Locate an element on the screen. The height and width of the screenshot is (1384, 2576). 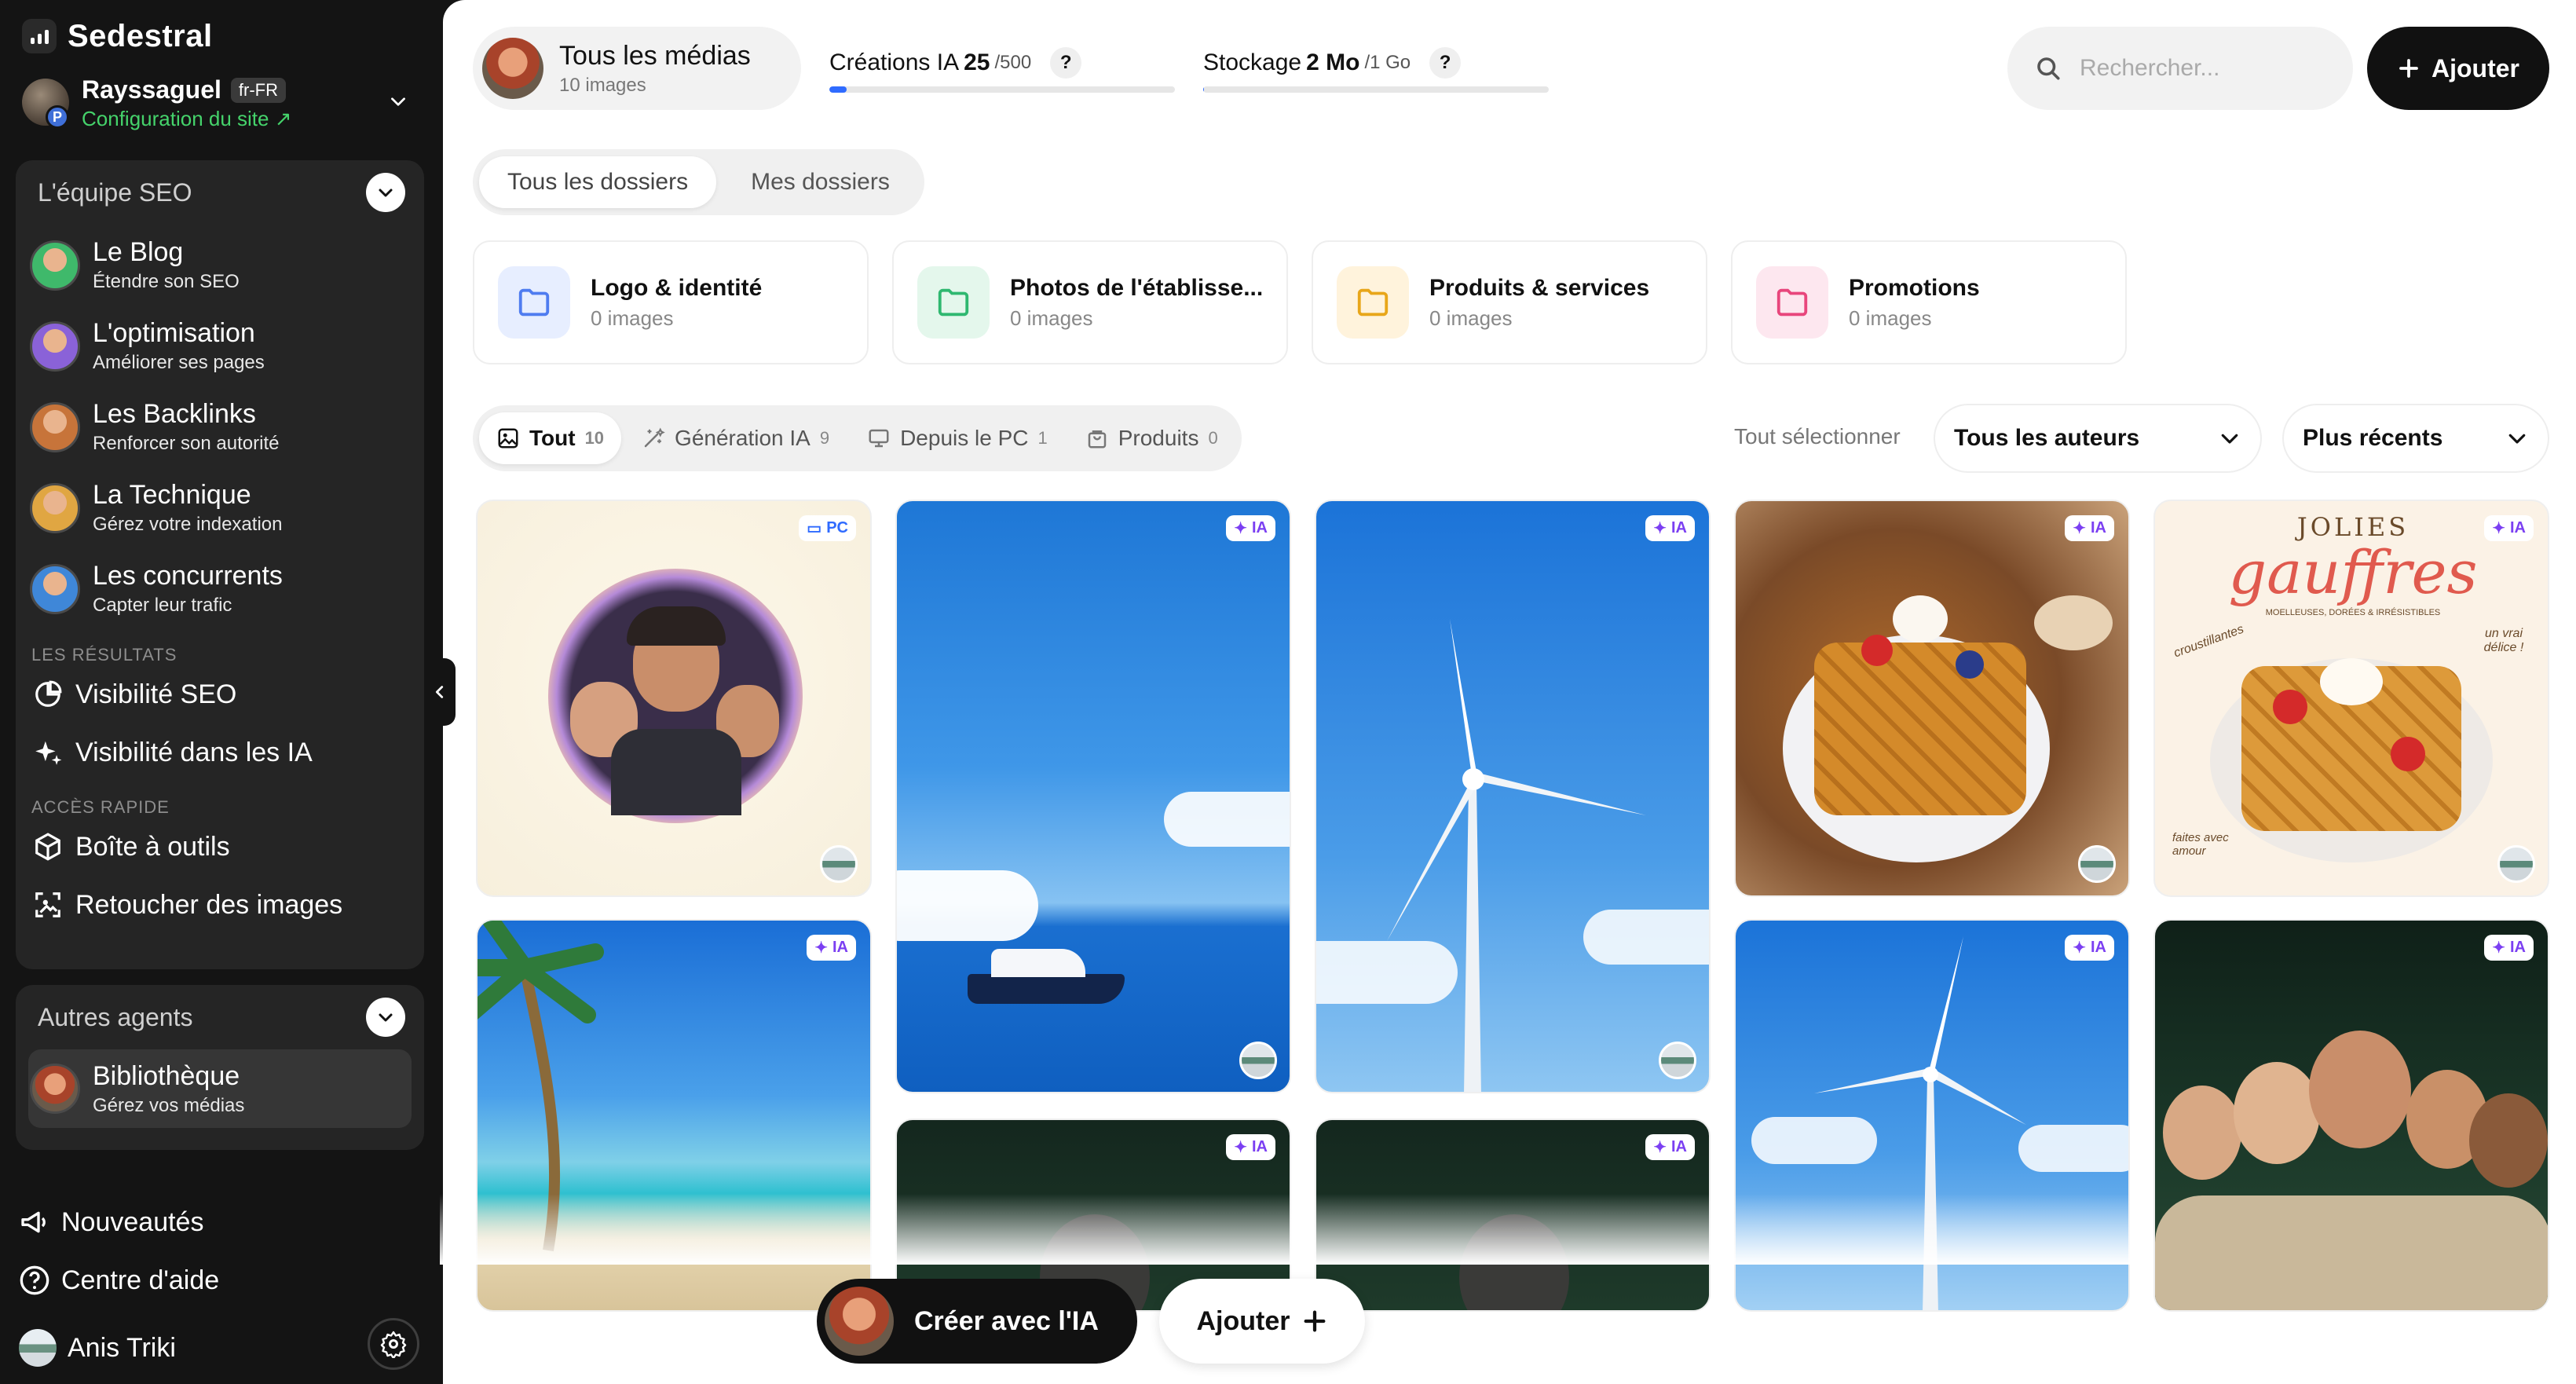
storage-help-button: ? is located at coordinates (1446, 63).